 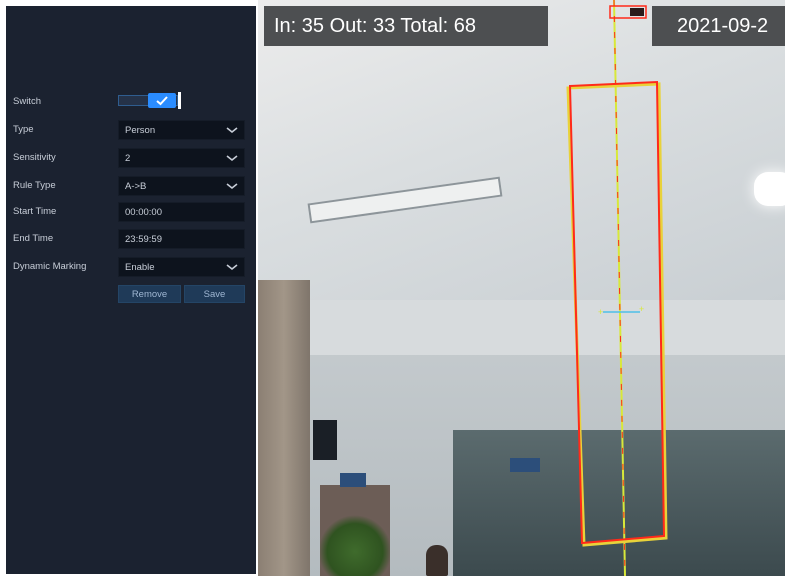 I want to click on sensitivity-select: 2, so click(x=181, y=158).